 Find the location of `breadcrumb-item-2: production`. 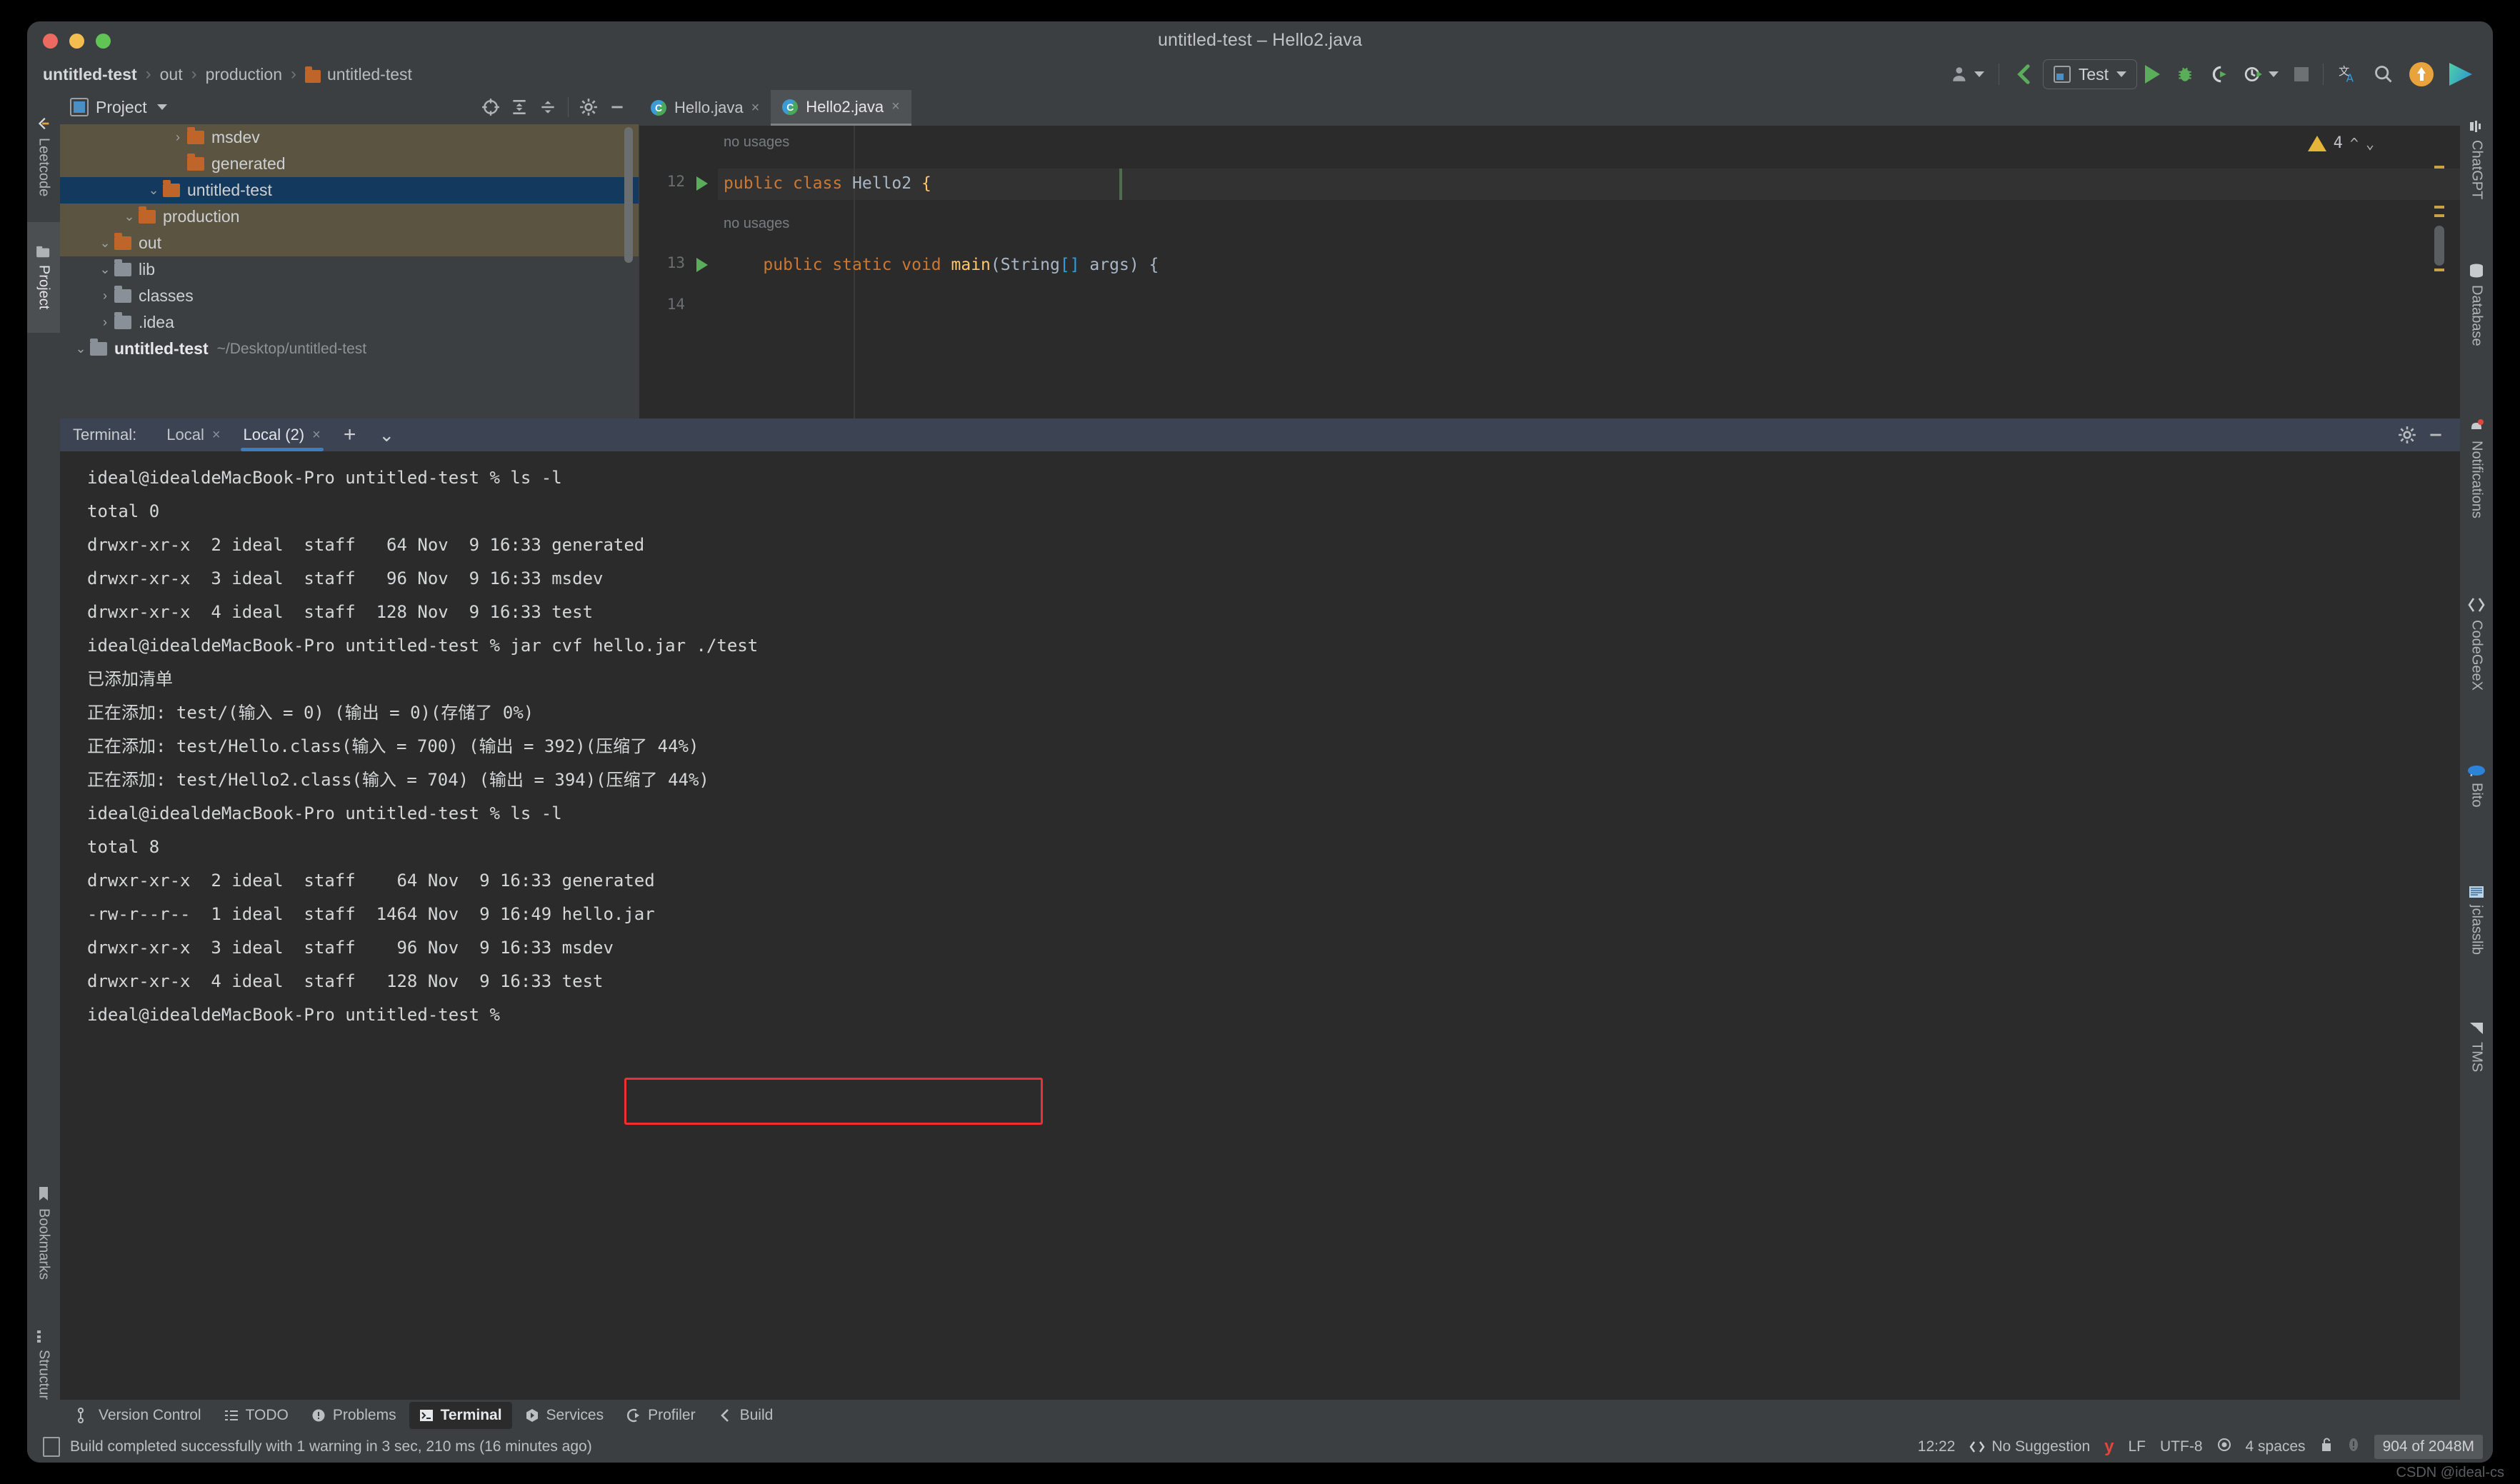

breadcrumb-item-2: production is located at coordinates (244, 74).